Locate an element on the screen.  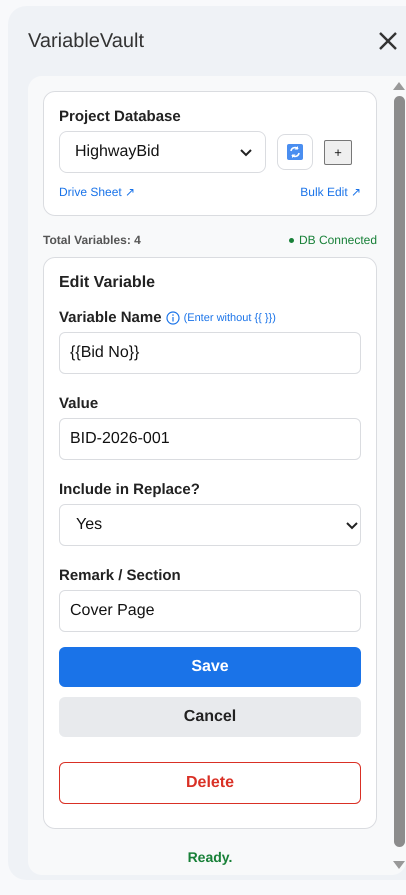
app-title: VariableVault is located at coordinates (86, 41).